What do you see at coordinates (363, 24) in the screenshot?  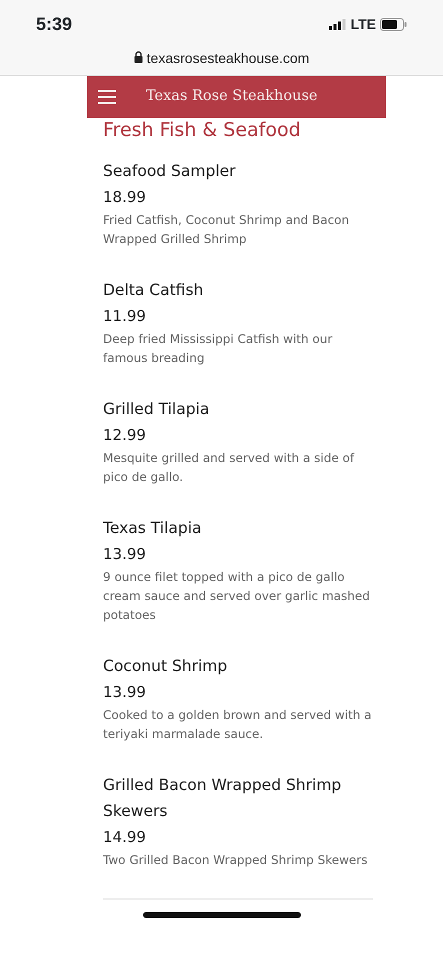 I see `network-label: LTE` at bounding box center [363, 24].